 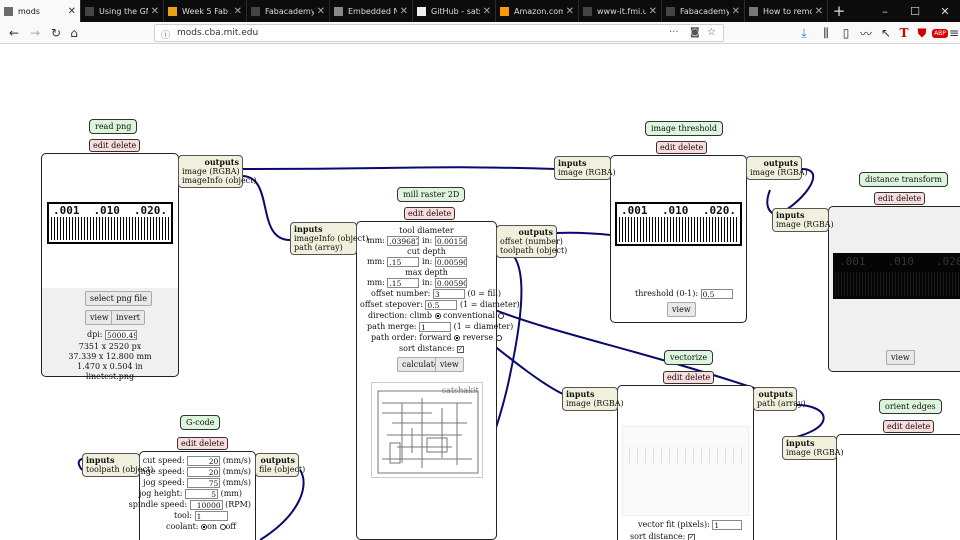 I want to click on browser-tab: GitHub - satshak✕, so click(x=454, y=11).